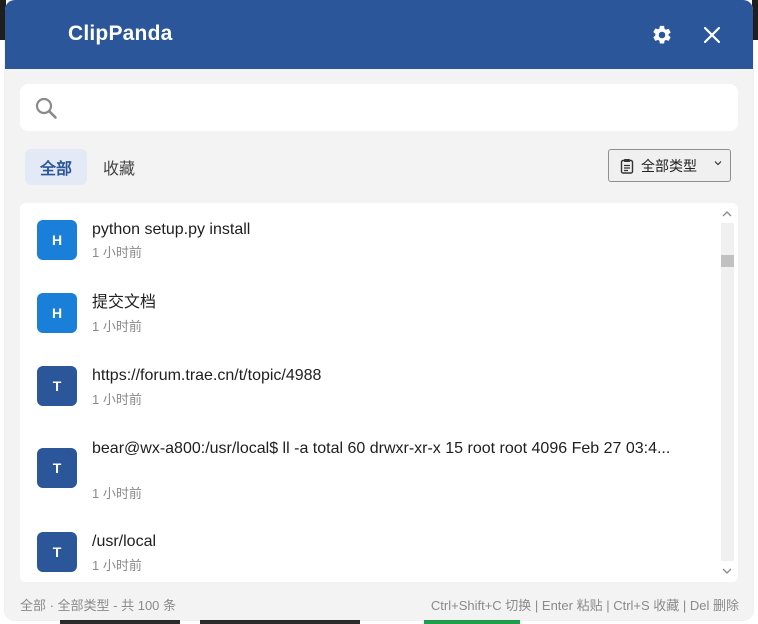  I want to click on search-box, so click(379, 107).